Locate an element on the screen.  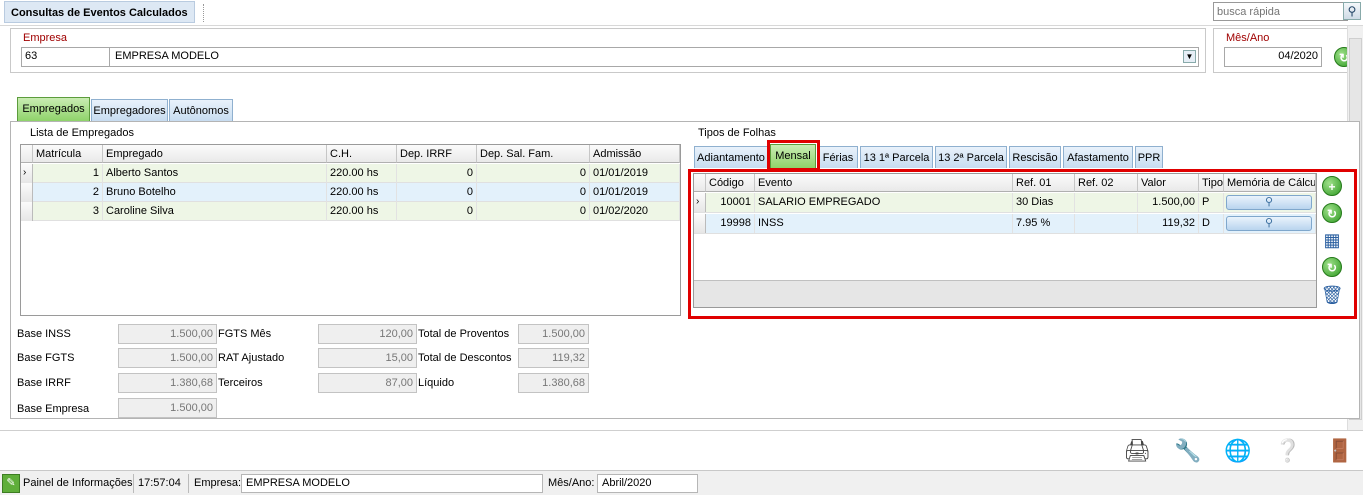
label-base-empresa: Base Empresa is located at coordinates (53, 409).